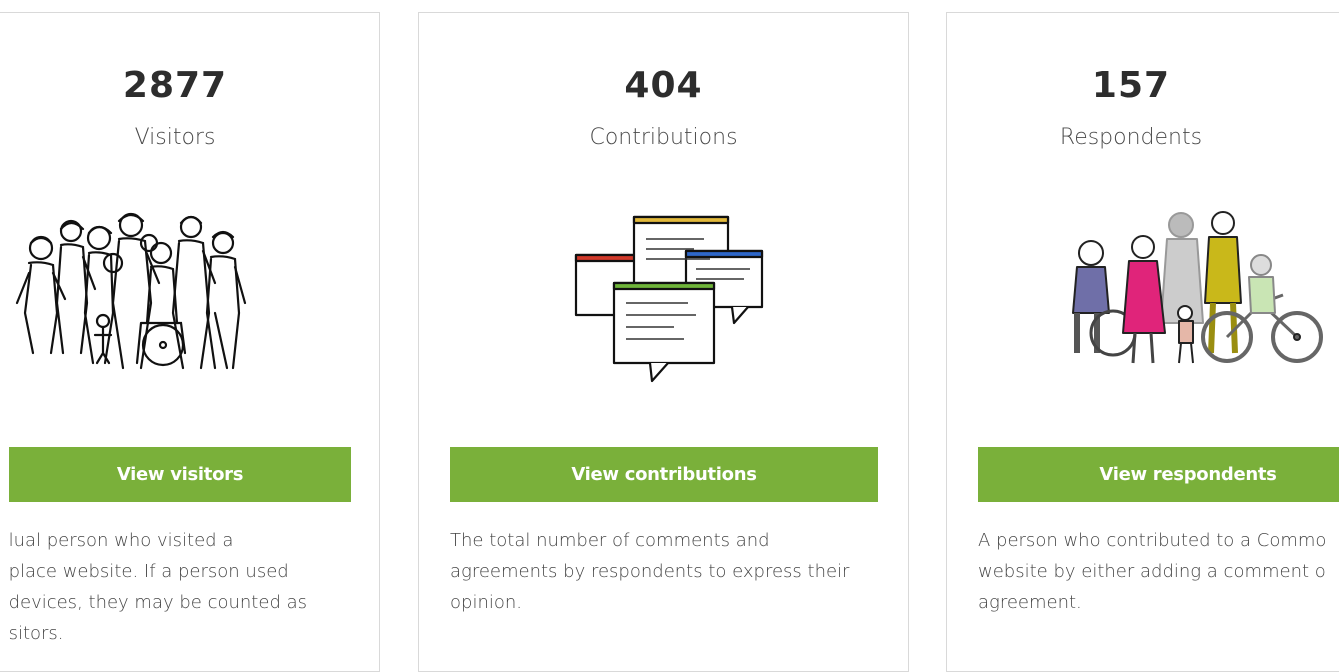 This screenshot has height=672, width=1339. I want to click on diverse-people-icon, so click(1143, 303).